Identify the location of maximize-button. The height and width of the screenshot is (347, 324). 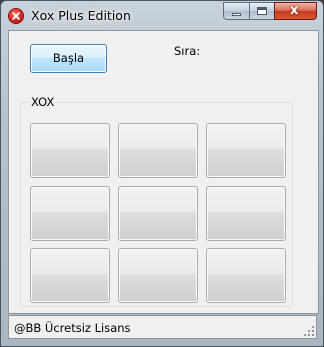
(261, 11).